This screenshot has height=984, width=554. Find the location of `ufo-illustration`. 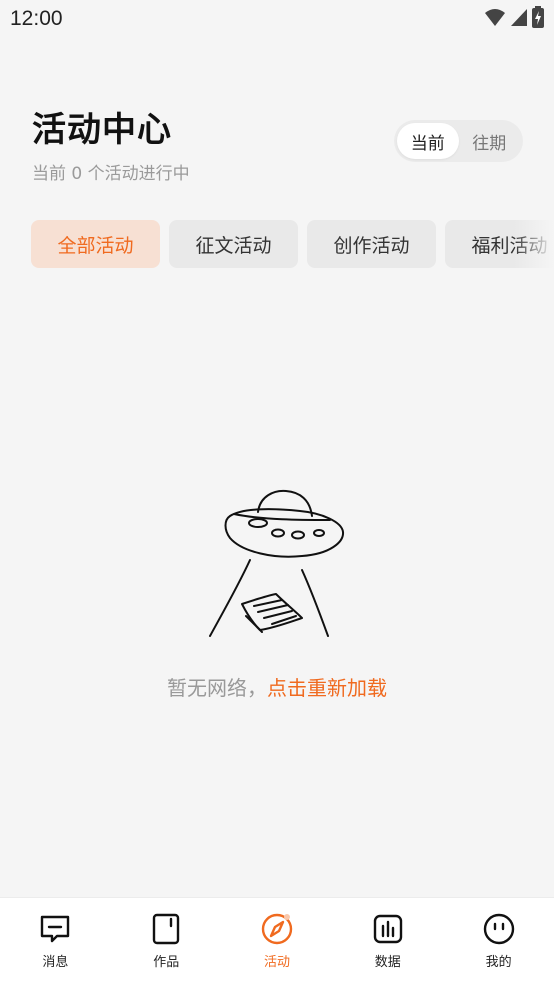

ufo-illustration is located at coordinates (275, 564).